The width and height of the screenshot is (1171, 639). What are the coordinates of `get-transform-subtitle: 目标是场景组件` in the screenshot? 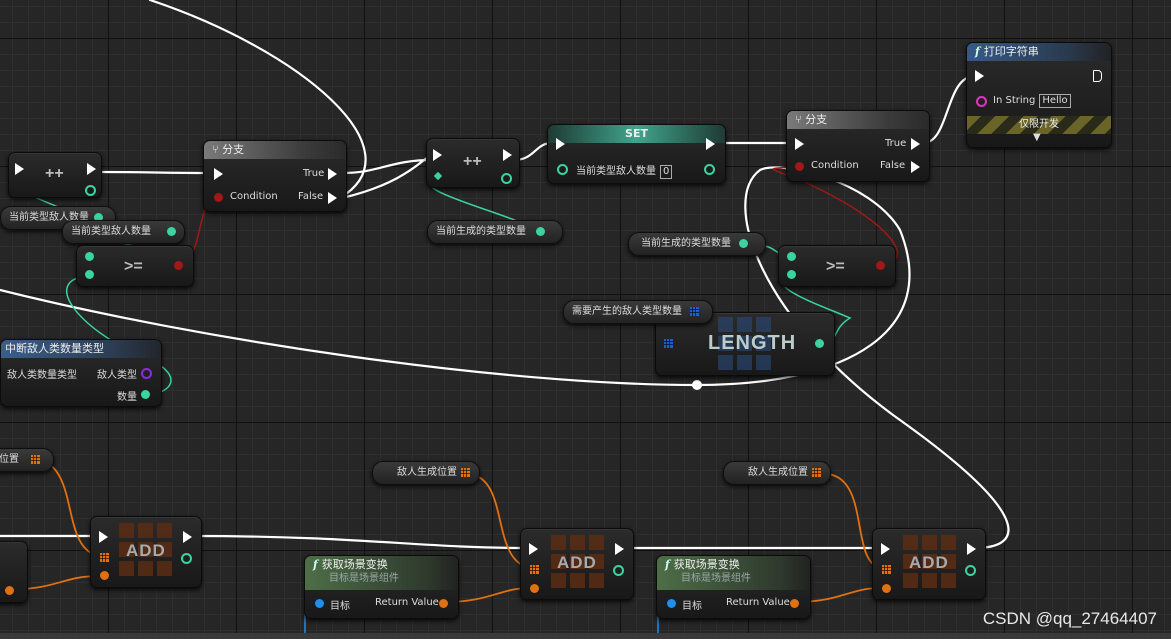 It's located at (364, 578).